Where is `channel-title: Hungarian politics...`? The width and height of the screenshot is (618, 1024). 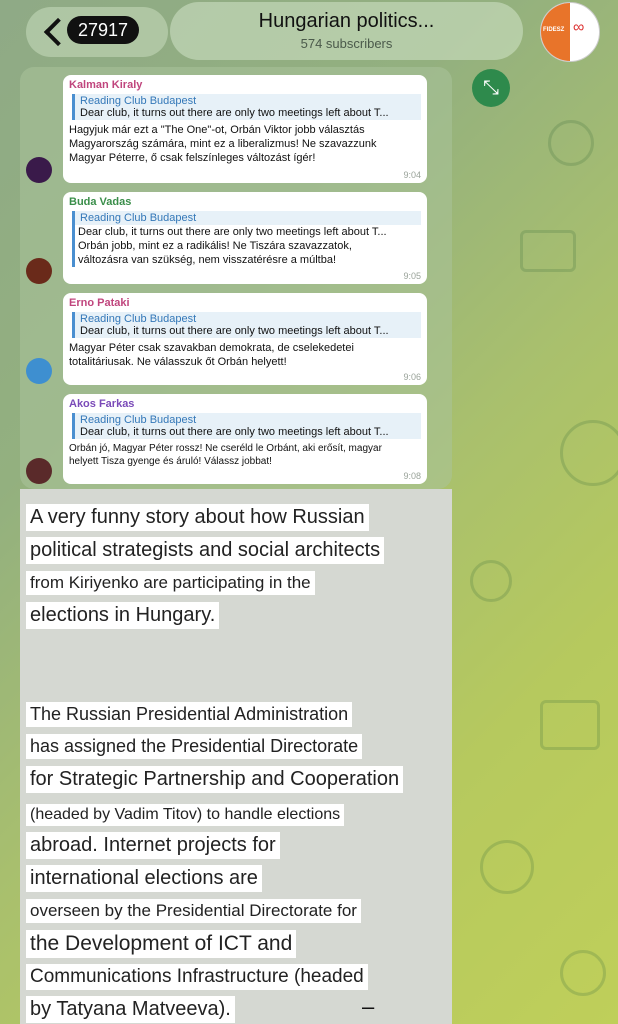
channel-title: Hungarian politics... is located at coordinates (346, 21).